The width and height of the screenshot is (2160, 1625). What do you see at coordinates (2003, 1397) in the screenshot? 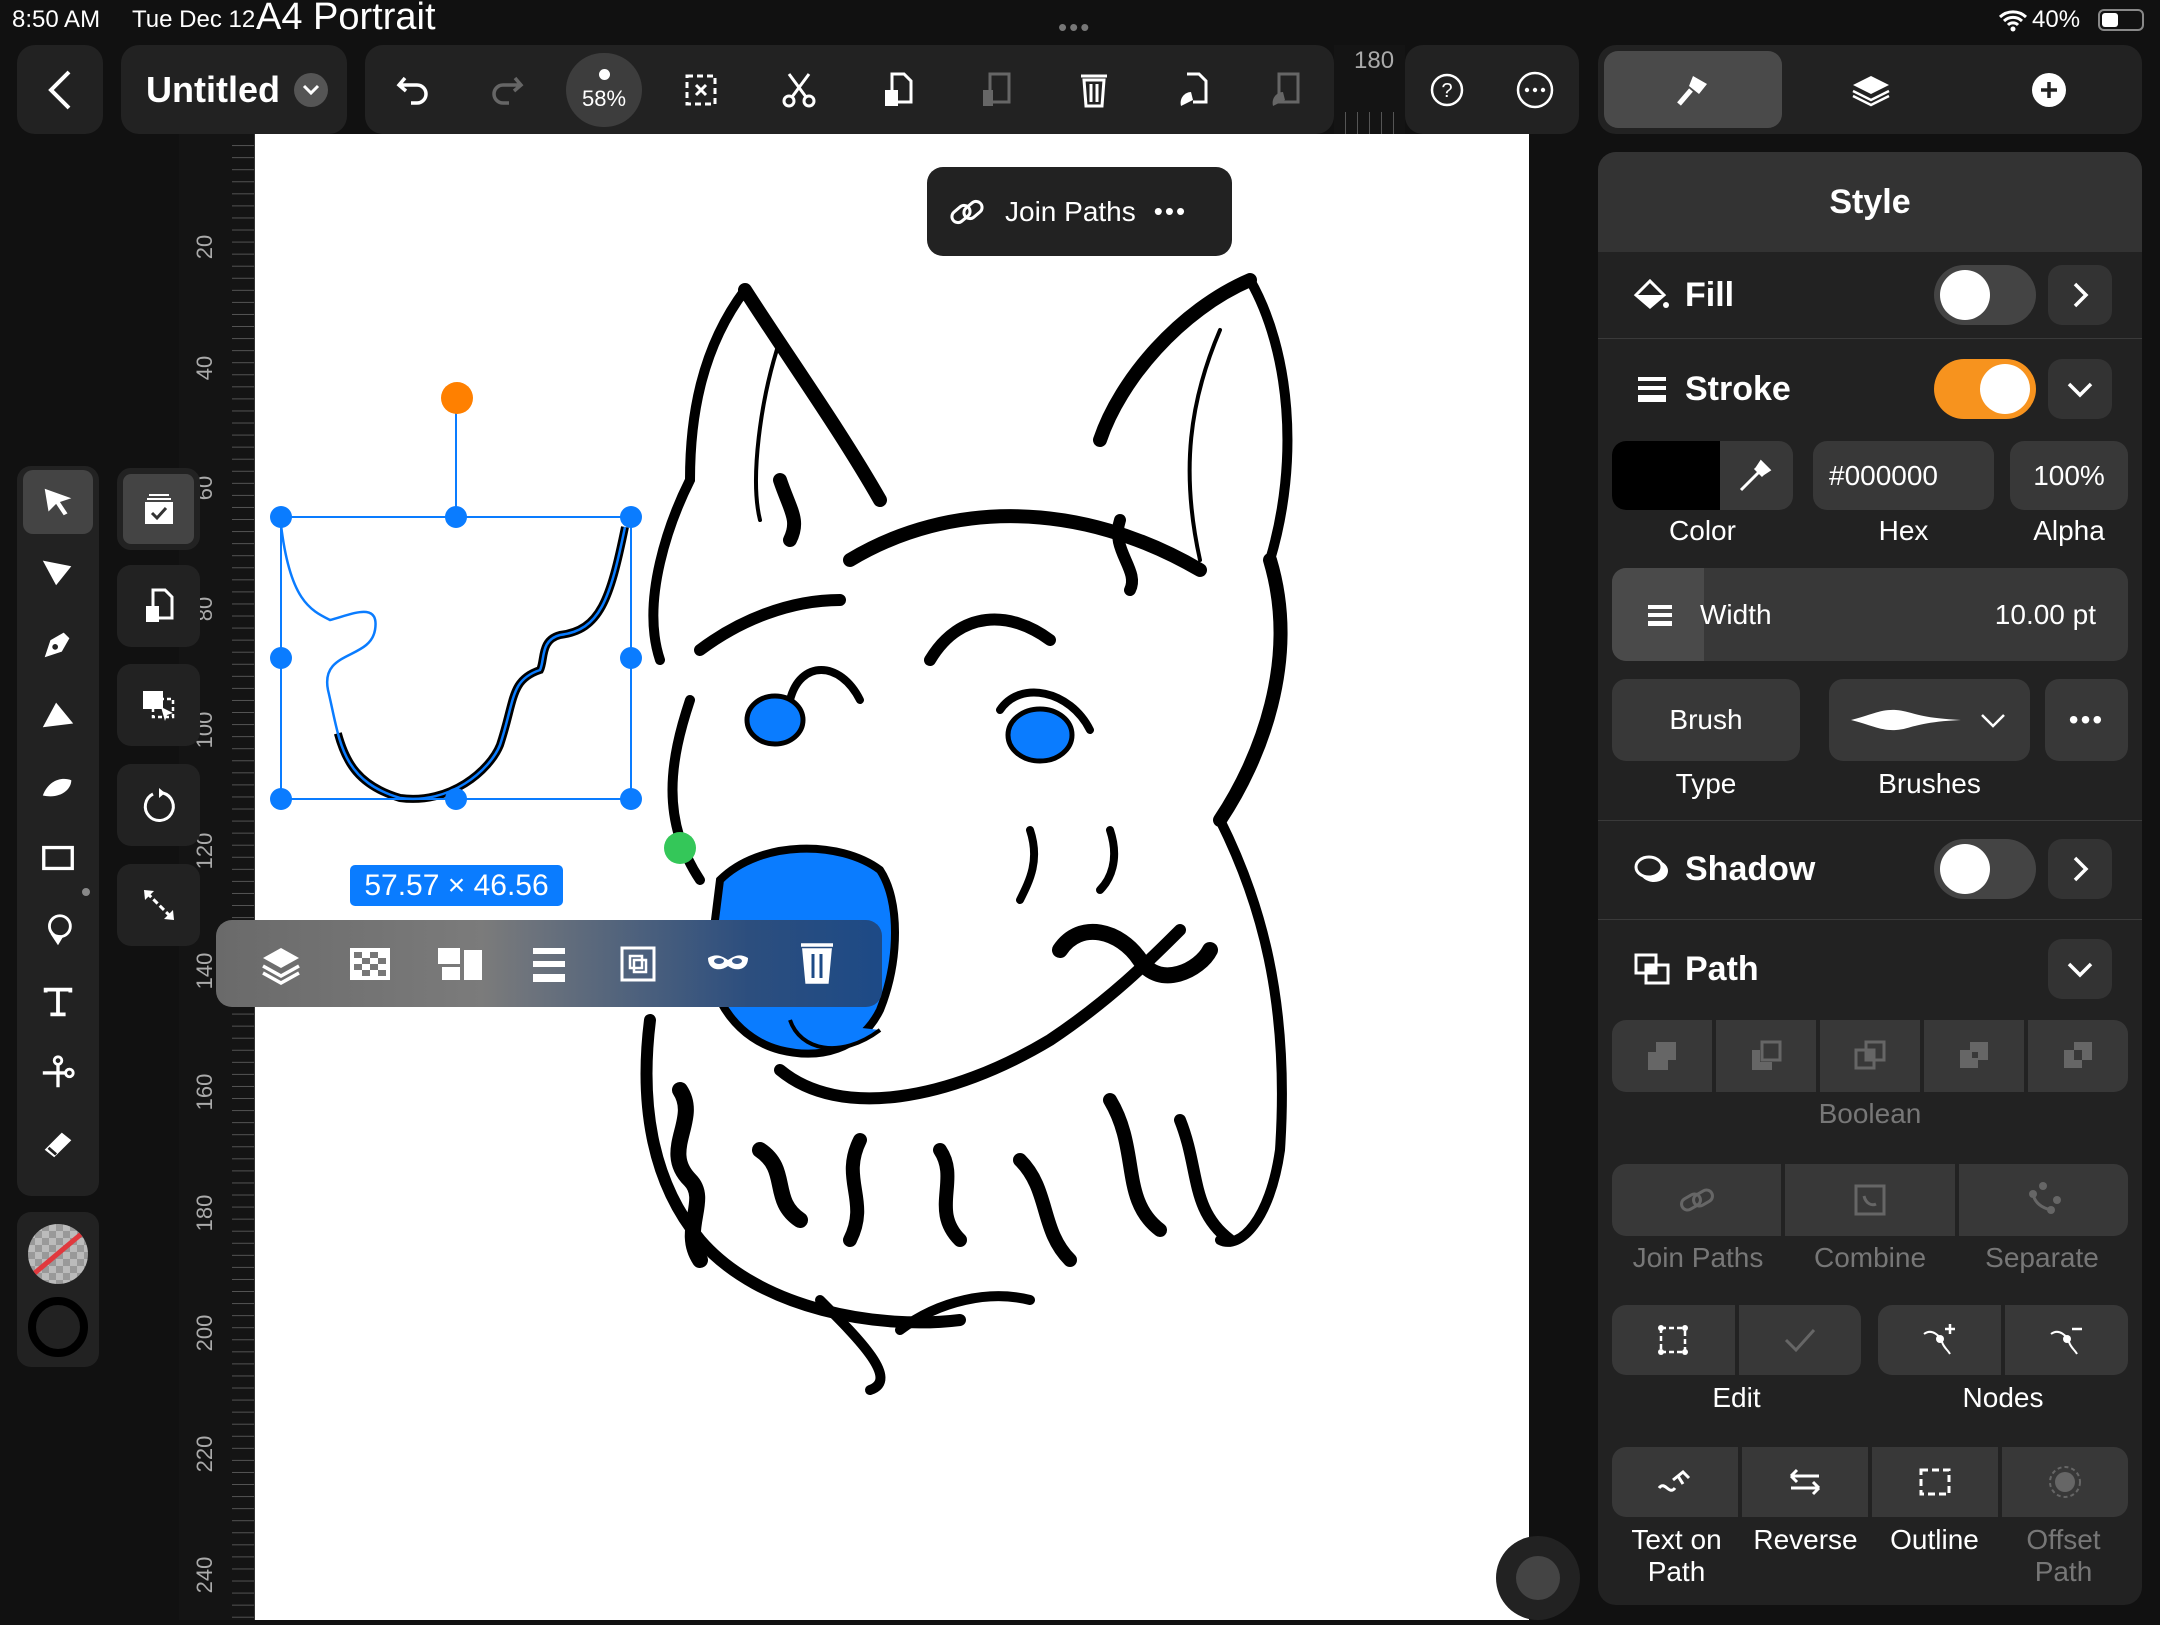
I see `nodes-label: Nodes` at bounding box center [2003, 1397].